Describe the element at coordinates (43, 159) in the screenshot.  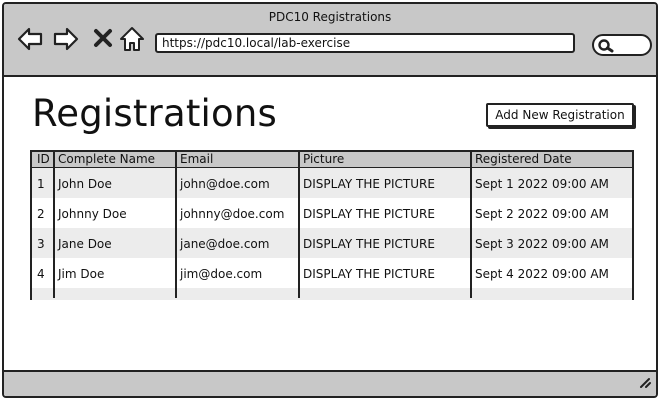
I see `column-header-id: ID` at that location.